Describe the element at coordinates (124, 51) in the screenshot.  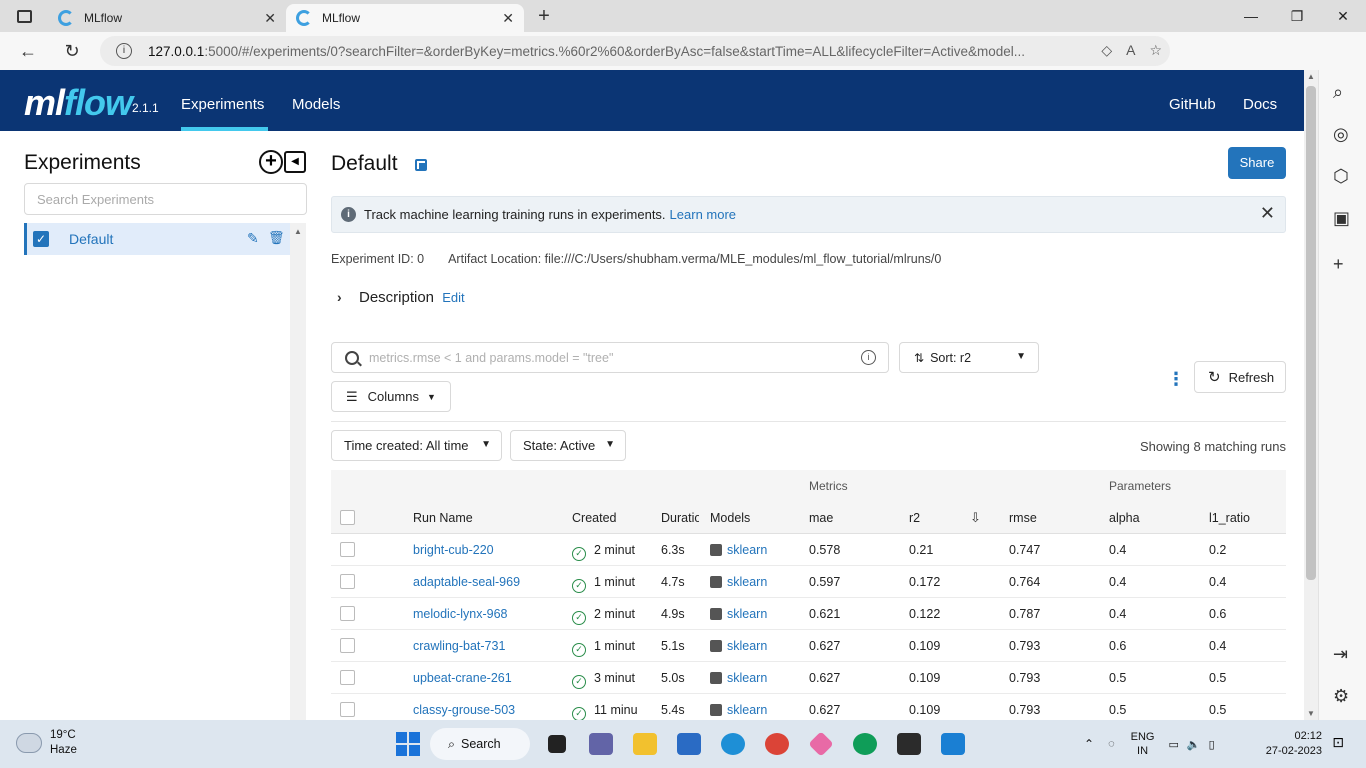
I see `site-info-icon: i` at that location.